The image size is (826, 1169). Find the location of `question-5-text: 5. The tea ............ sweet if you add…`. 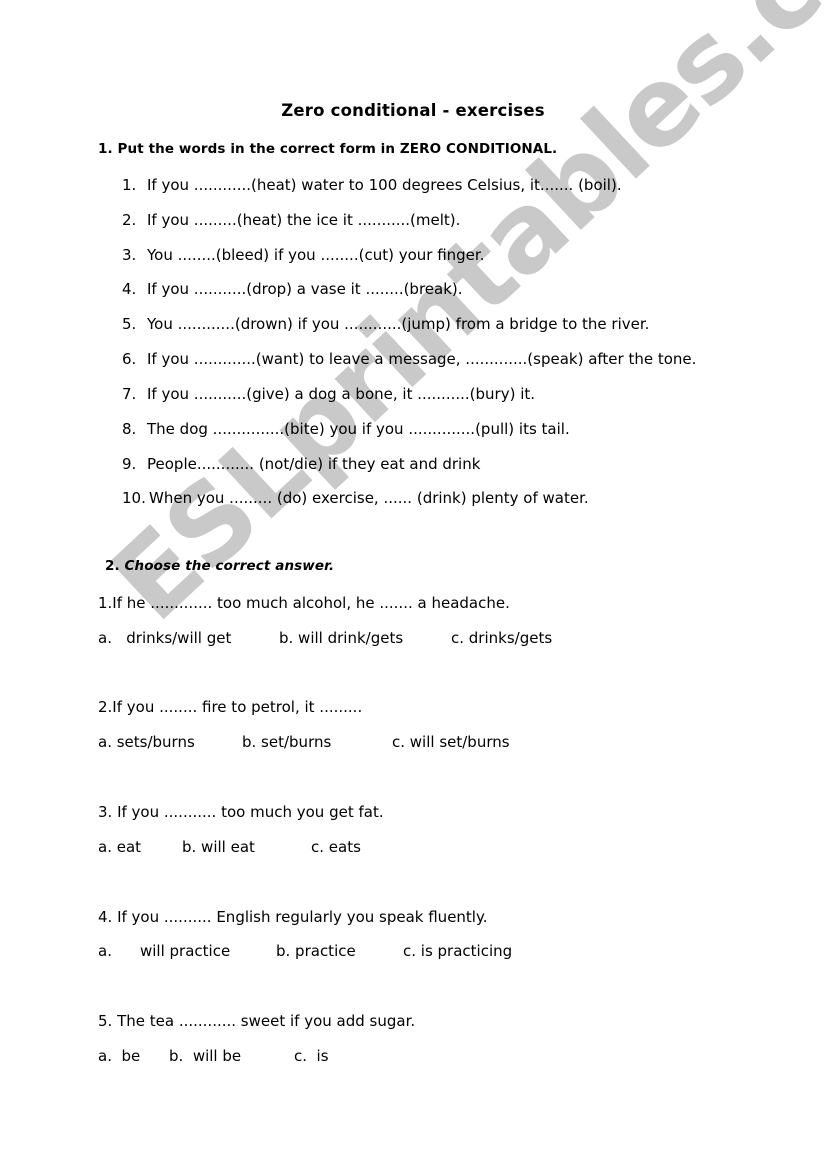

question-5-text: 5. The tea ............ sweet if you add… is located at coordinates (257, 1021).